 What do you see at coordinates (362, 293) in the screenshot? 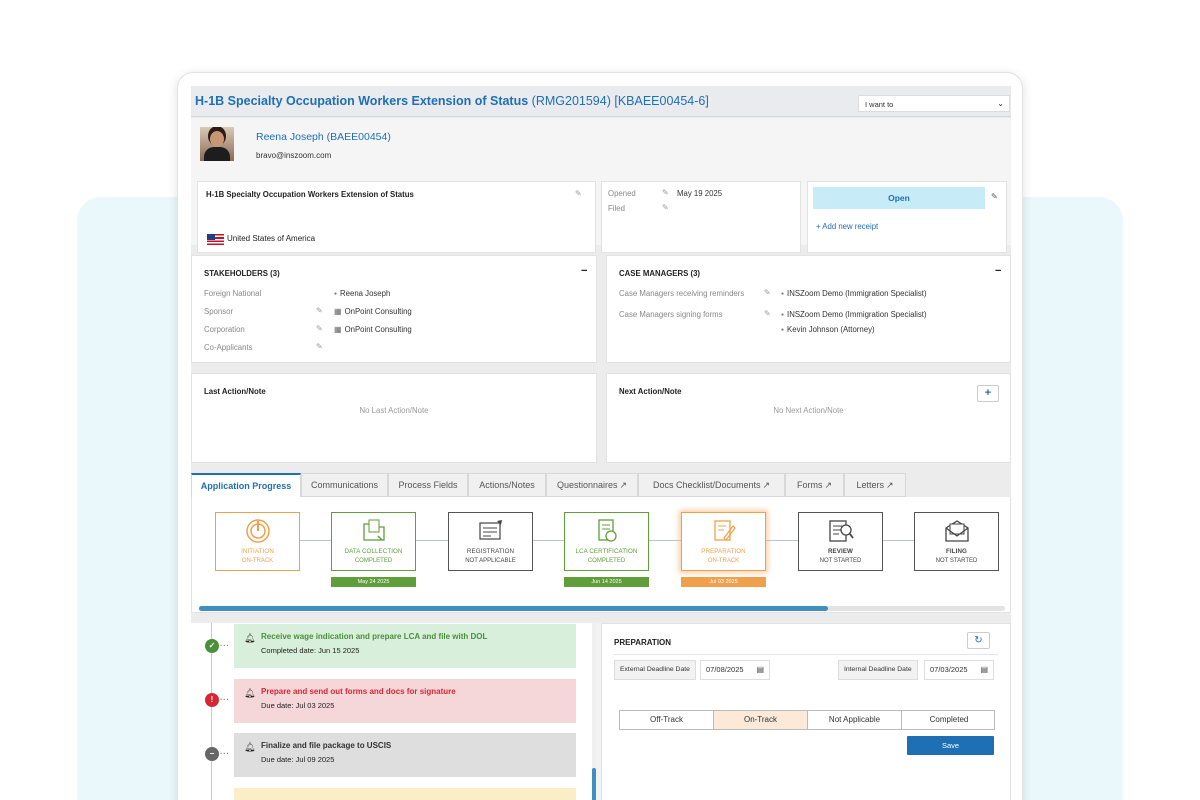
I see `stakeholder-value: Reena Joseph` at bounding box center [362, 293].